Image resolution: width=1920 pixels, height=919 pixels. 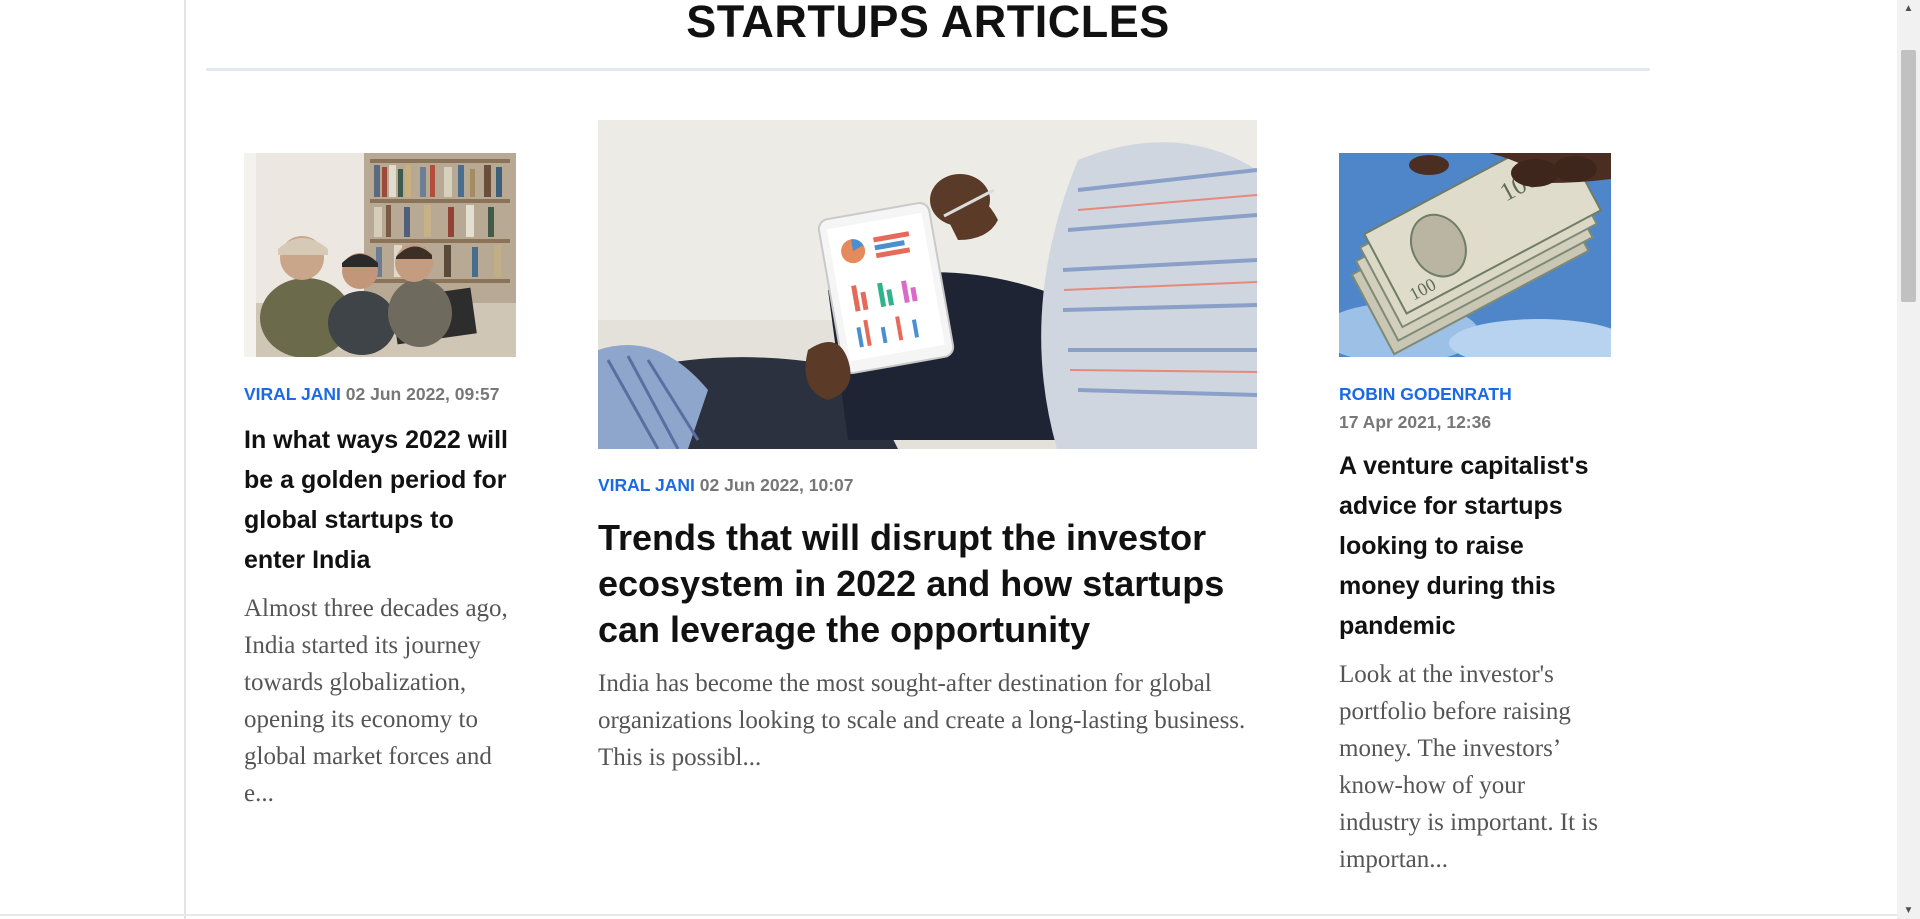 What do you see at coordinates (1425, 394) in the screenshot?
I see `article-author-link: ROBIN GODENRATH` at bounding box center [1425, 394].